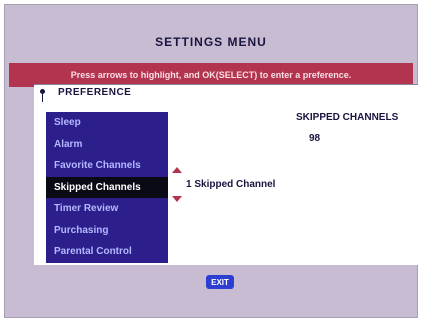 The width and height of the screenshot is (422, 322). Describe the element at coordinates (107, 123) in the screenshot. I see `menu-item-sleep: Sleep` at that location.